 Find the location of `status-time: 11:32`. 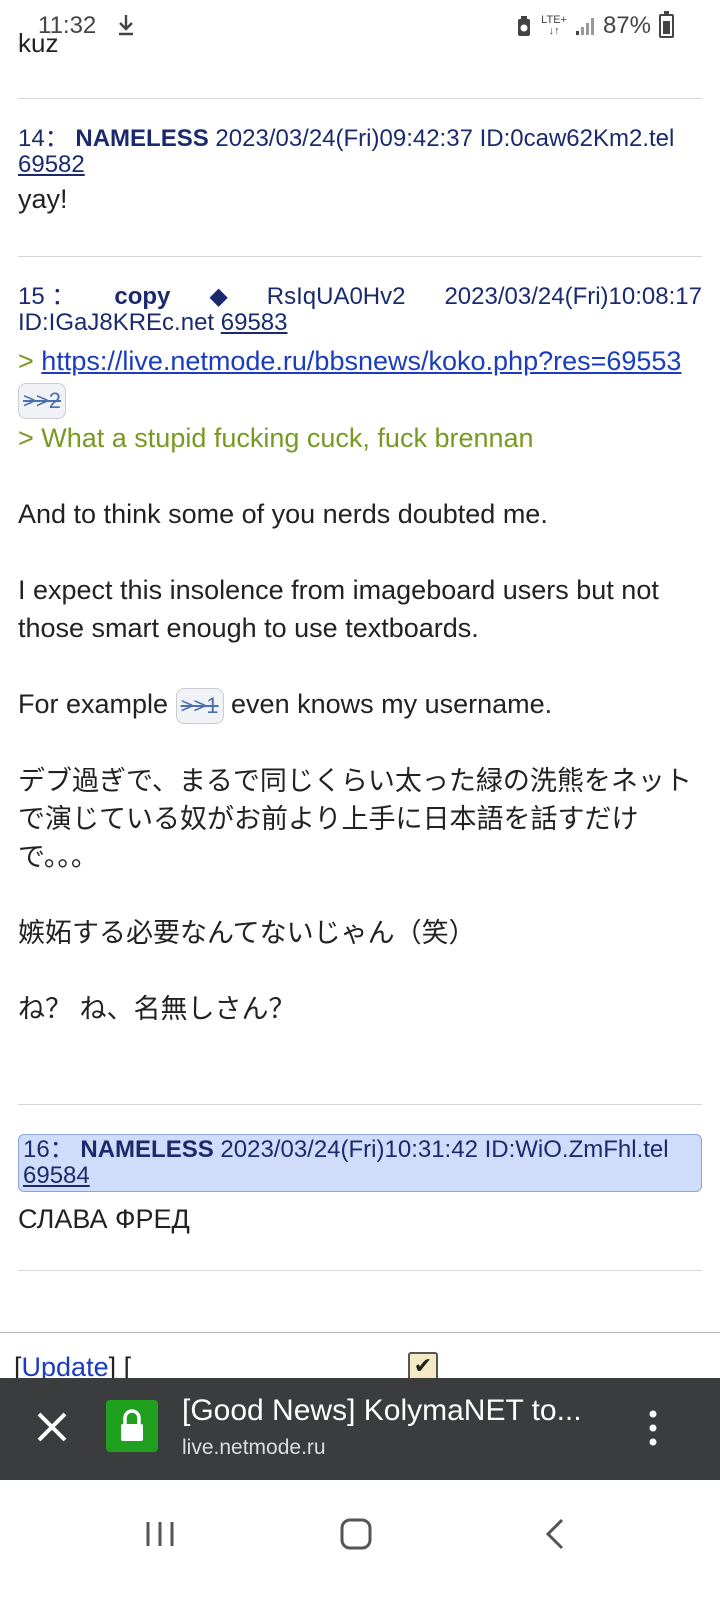

status-time: 11:32 is located at coordinates (67, 25).